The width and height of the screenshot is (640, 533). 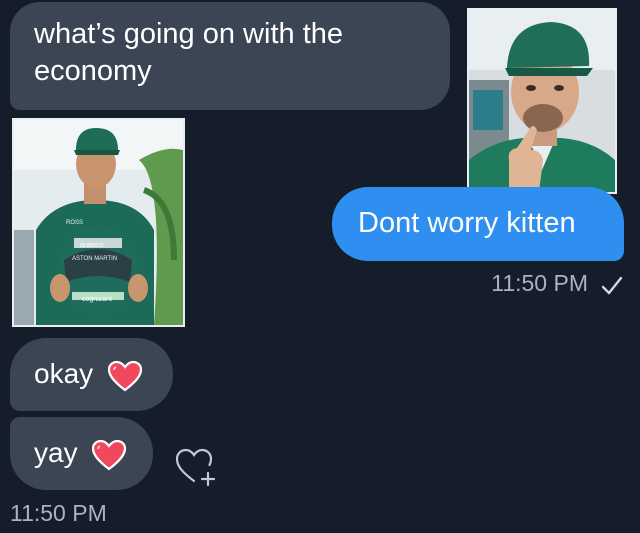 I want to click on message-text: okay, so click(x=64, y=373).